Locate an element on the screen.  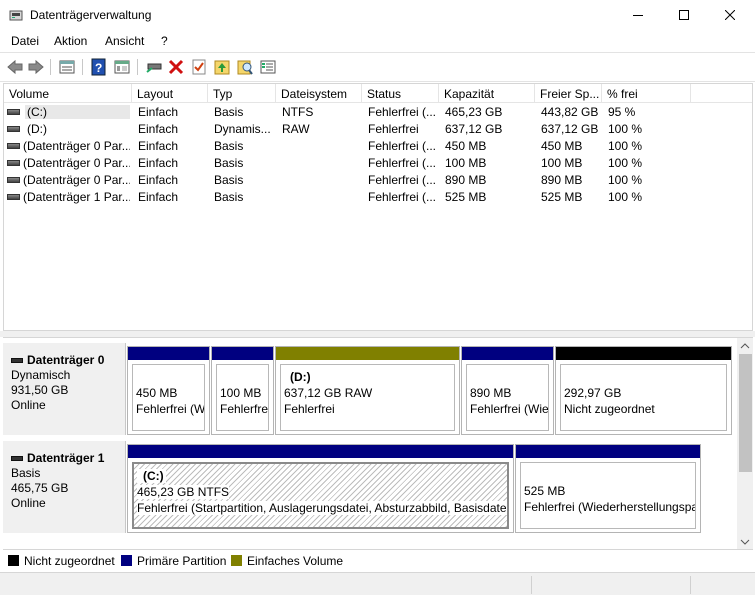
check-icon is located at coordinates (199, 67).